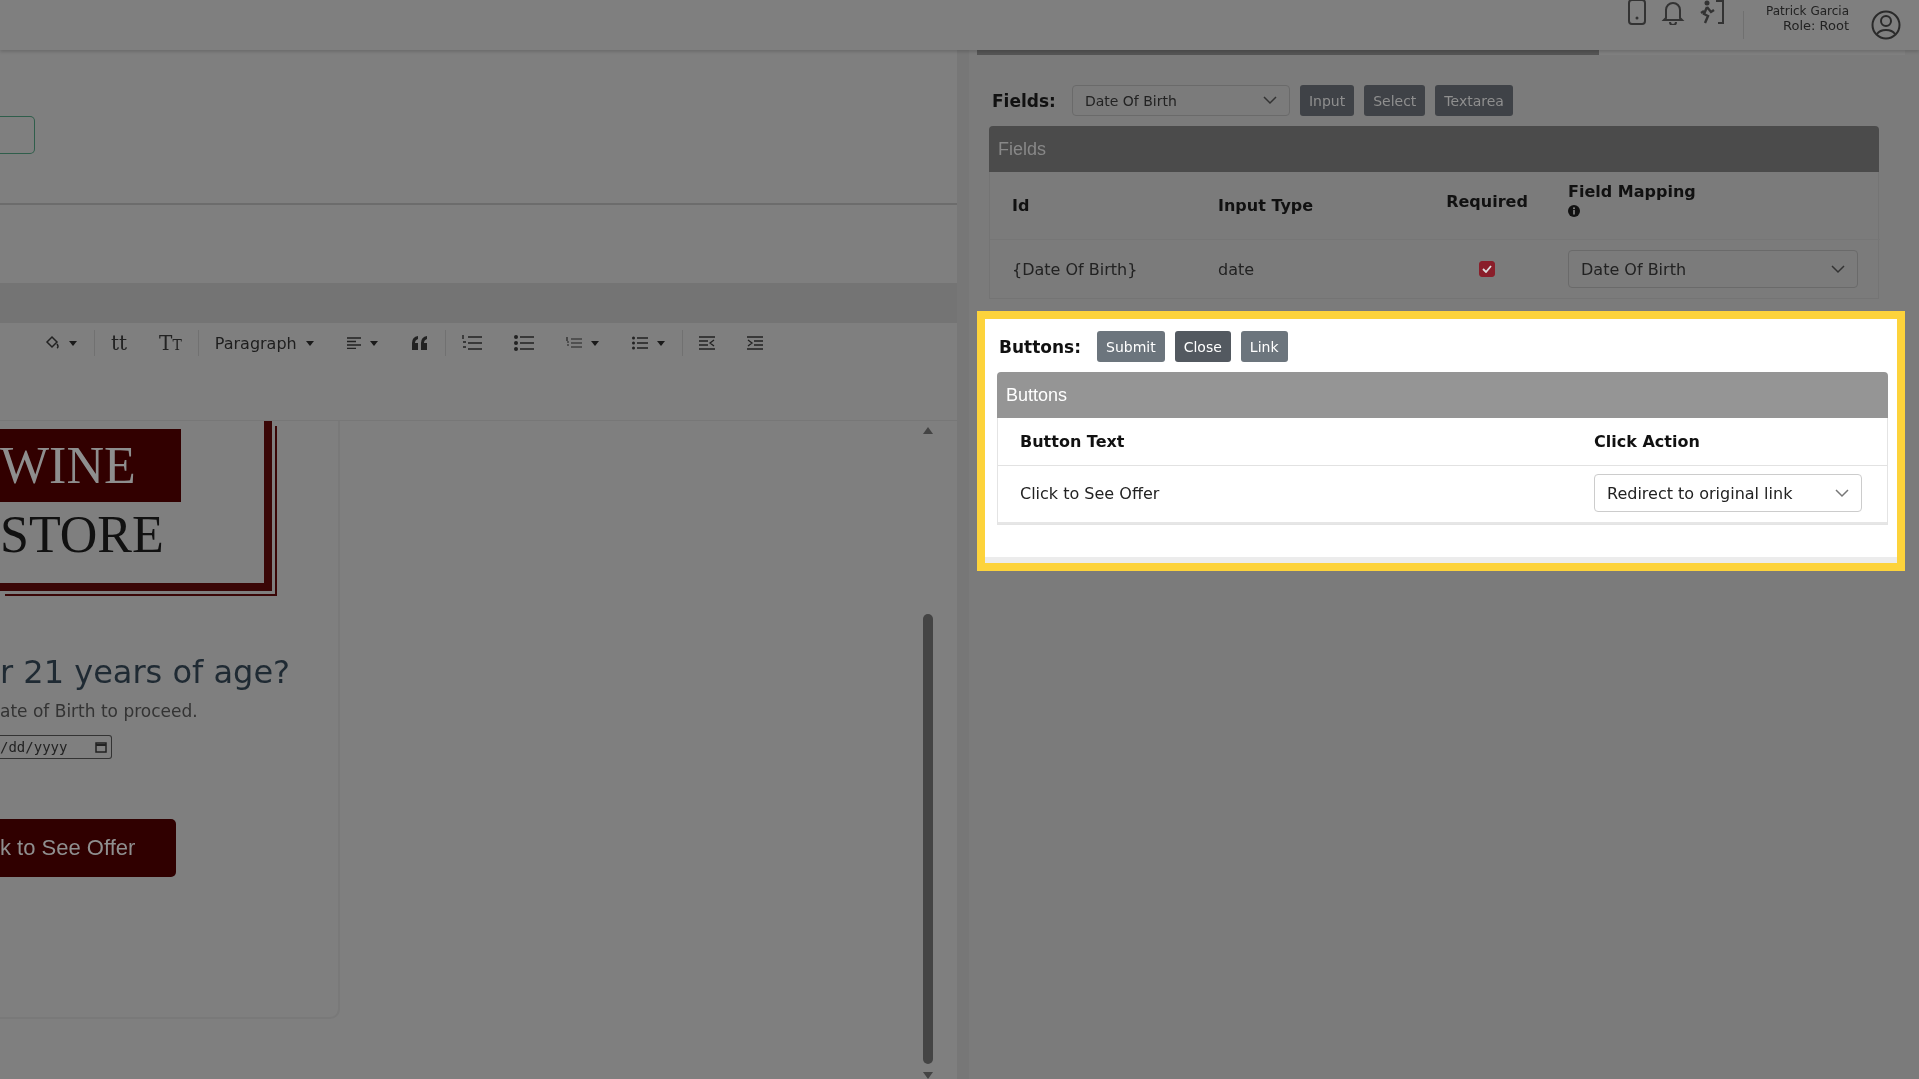 The image size is (1919, 1079). Describe the element at coordinates (99, 711) in the screenshot. I see `preview-text: ate of Birth to proceed.` at that location.